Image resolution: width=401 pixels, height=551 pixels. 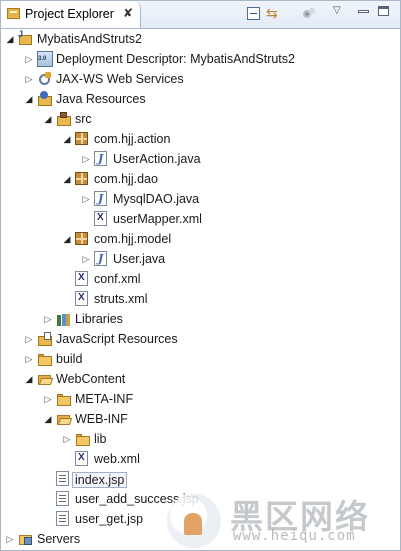 What do you see at coordinates (200, 359) in the screenshot?
I see `tree-item: ▷ build` at bounding box center [200, 359].